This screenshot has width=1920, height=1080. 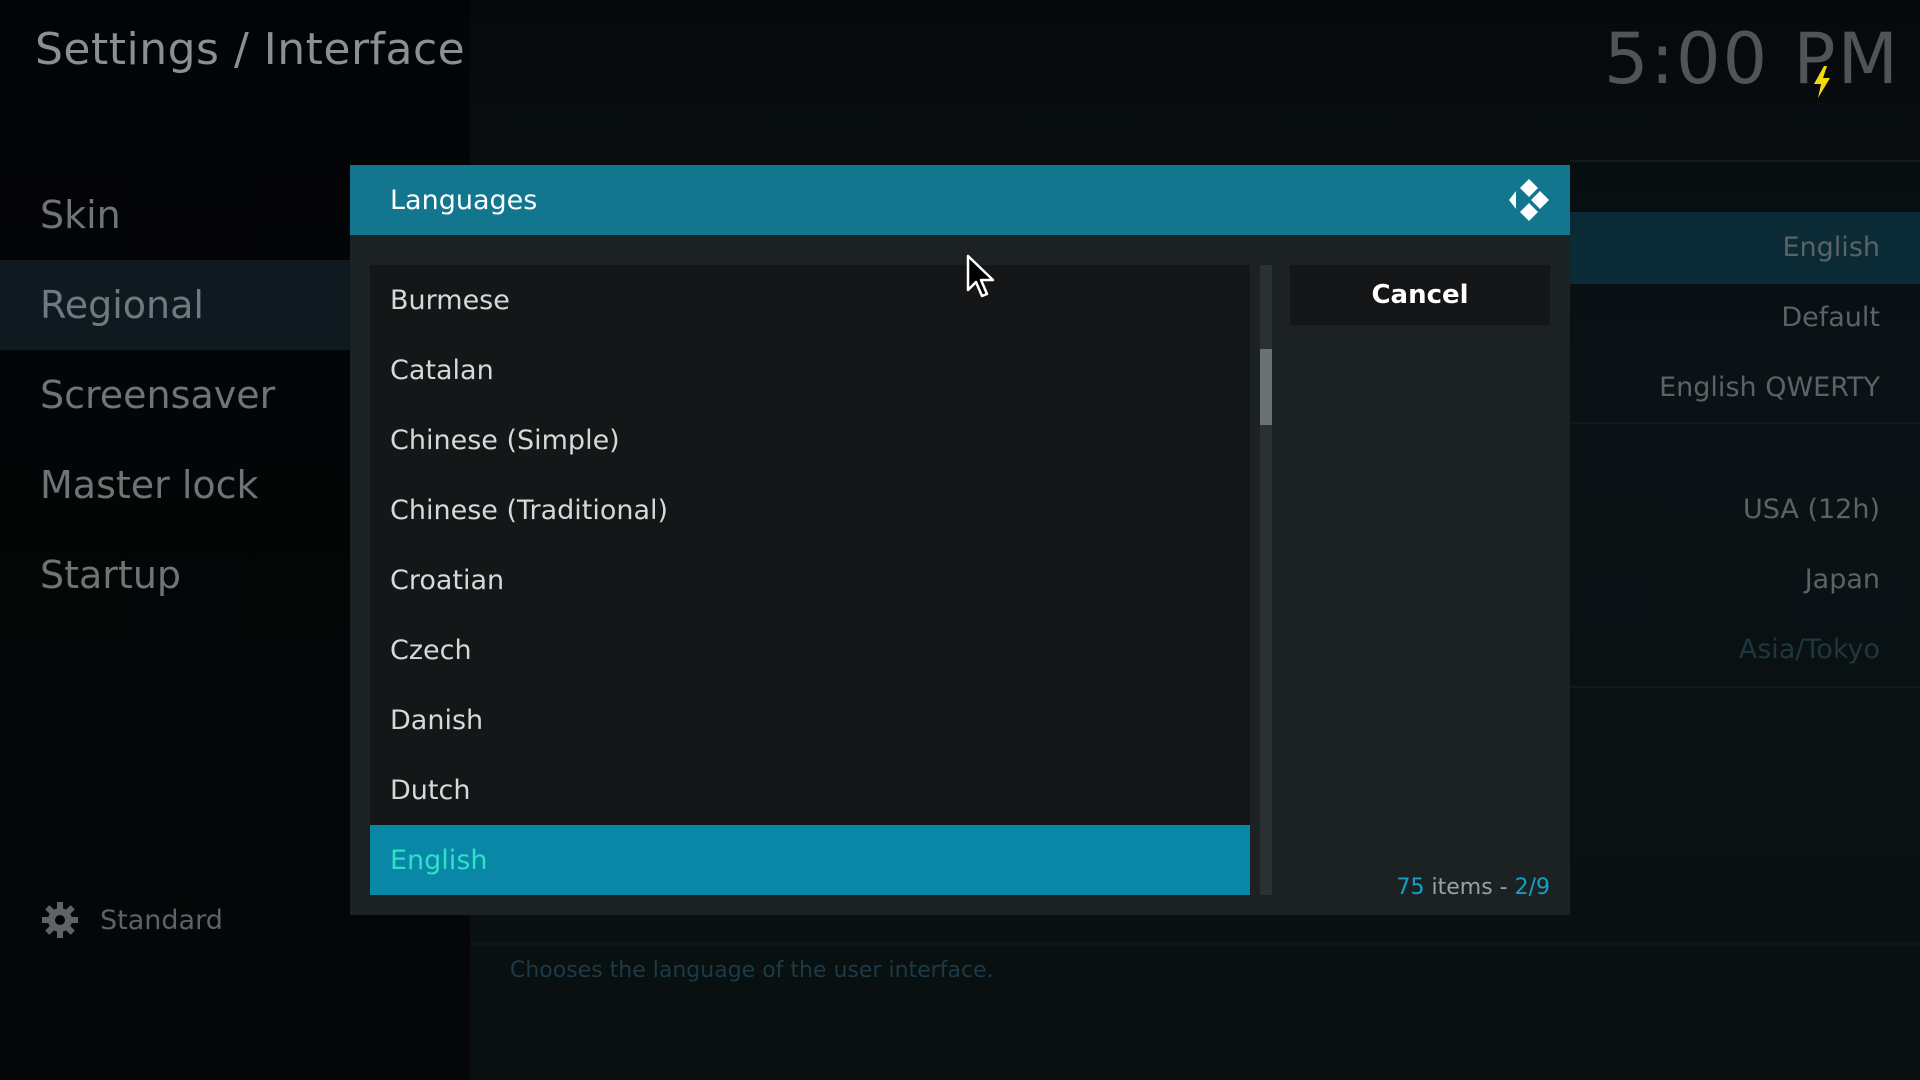 I want to click on mouse-cursor-icon, so click(x=980, y=276).